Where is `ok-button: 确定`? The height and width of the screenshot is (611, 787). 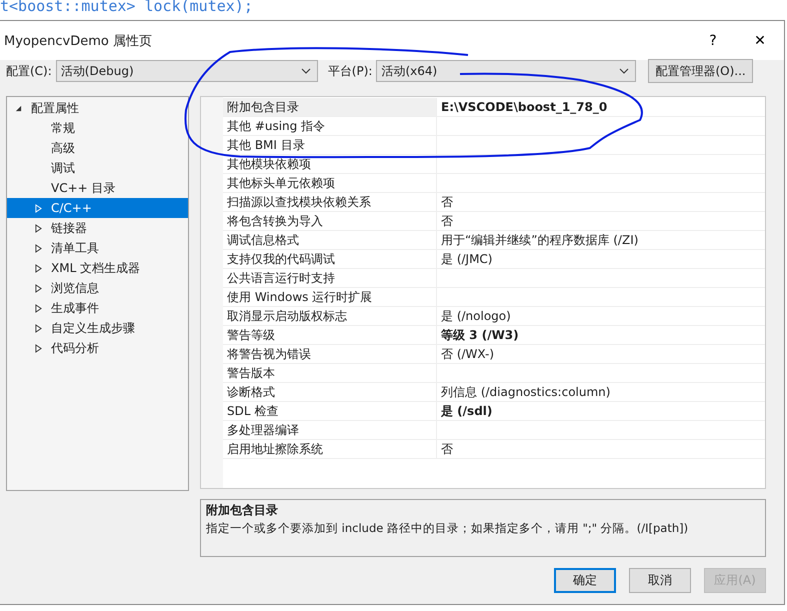
ok-button: 确定 is located at coordinates (585, 580).